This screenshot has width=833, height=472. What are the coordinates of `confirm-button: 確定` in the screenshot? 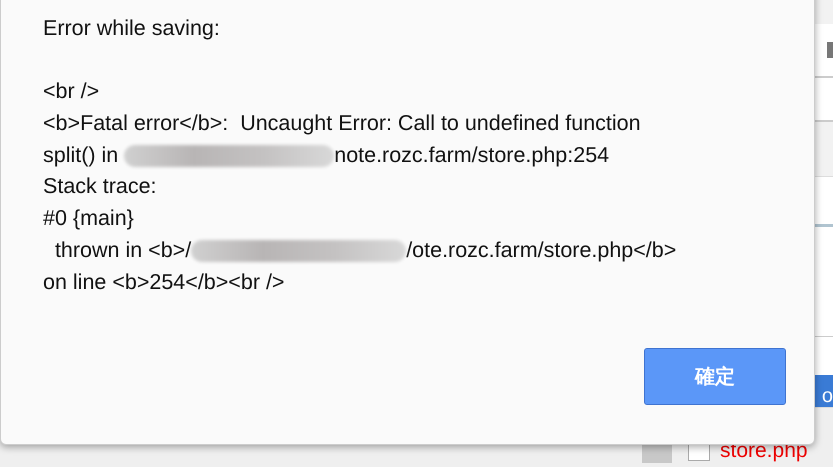 It's located at (715, 376).